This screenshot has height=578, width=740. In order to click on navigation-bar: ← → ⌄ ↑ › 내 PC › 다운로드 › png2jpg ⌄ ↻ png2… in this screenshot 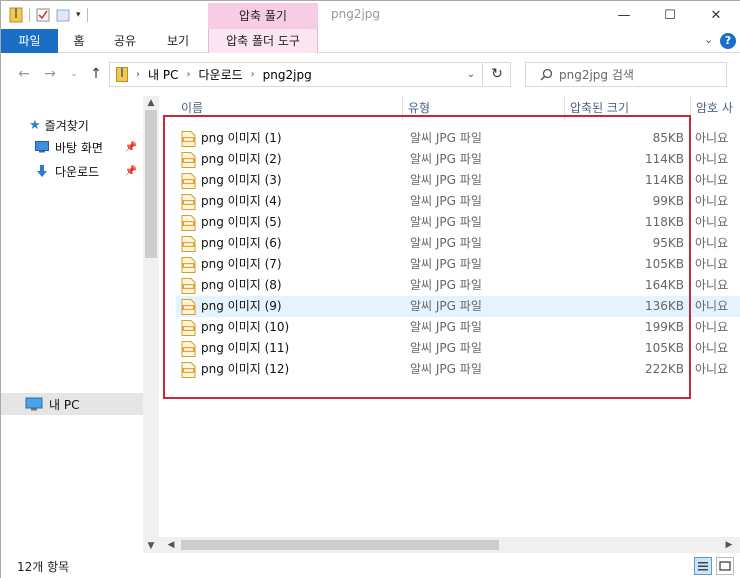, I will do `click(370, 74)`.